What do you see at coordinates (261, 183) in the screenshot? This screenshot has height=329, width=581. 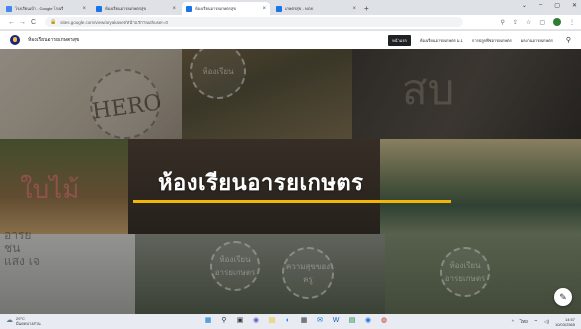 I see `hero-title: ห้องเรียนอารยเกษตร` at bounding box center [261, 183].